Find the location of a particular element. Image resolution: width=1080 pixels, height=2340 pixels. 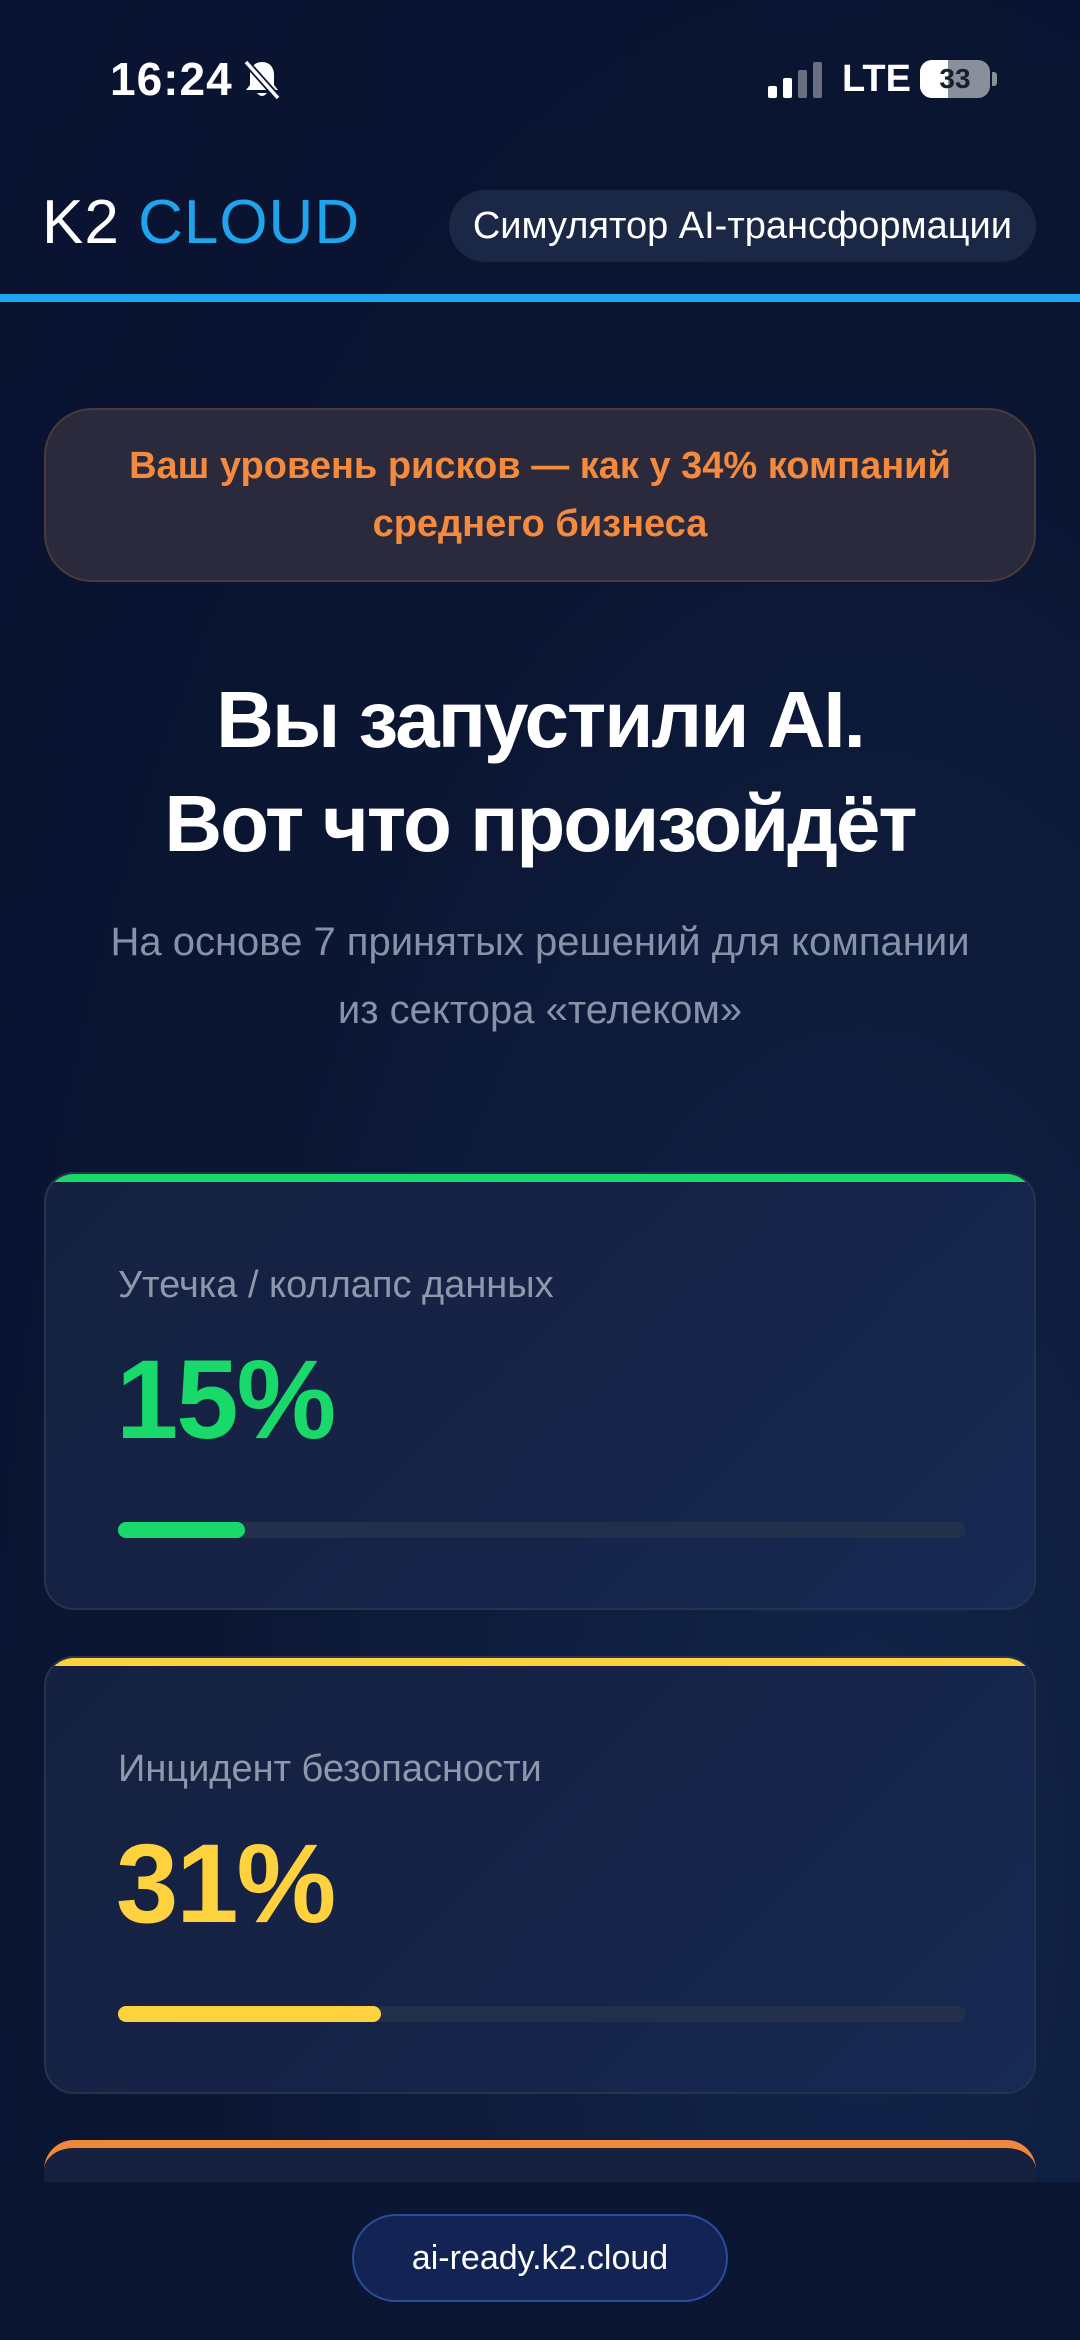

signal-icon is located at coordinates (795, 80).